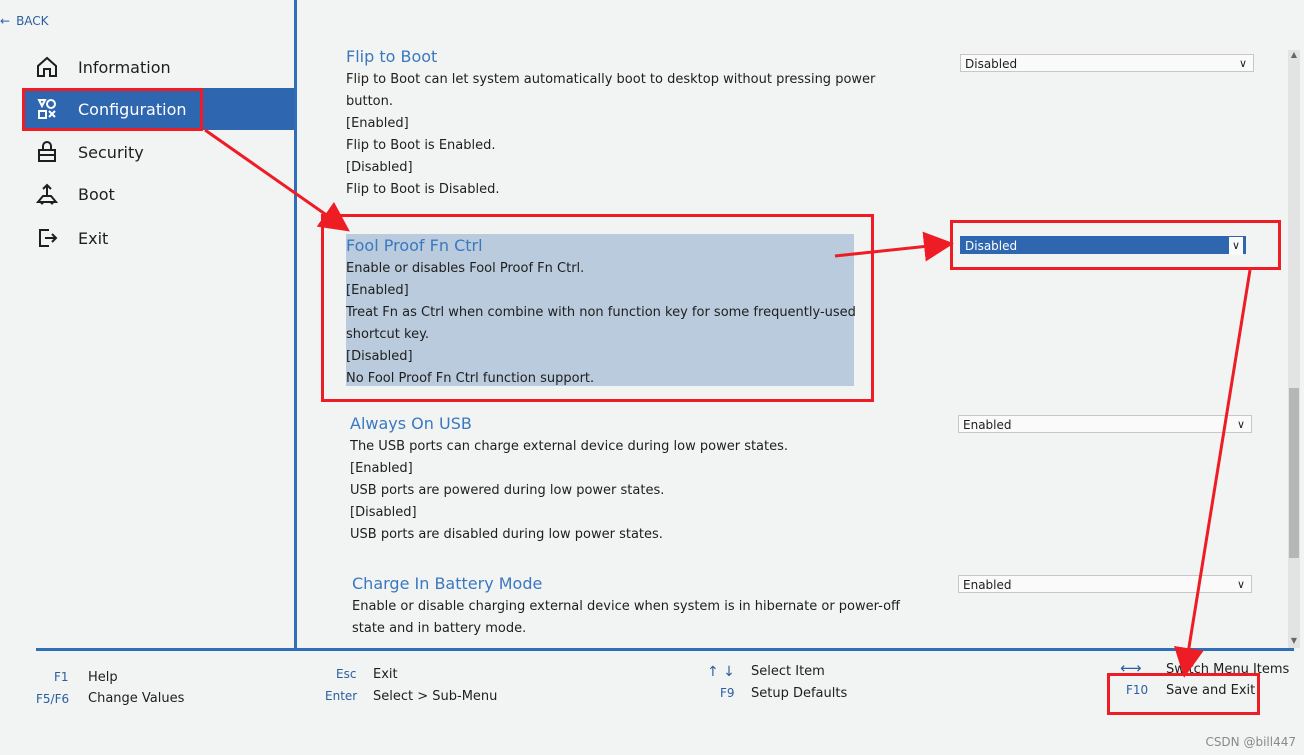  I want to click on footer-divider, so click(665, 649).